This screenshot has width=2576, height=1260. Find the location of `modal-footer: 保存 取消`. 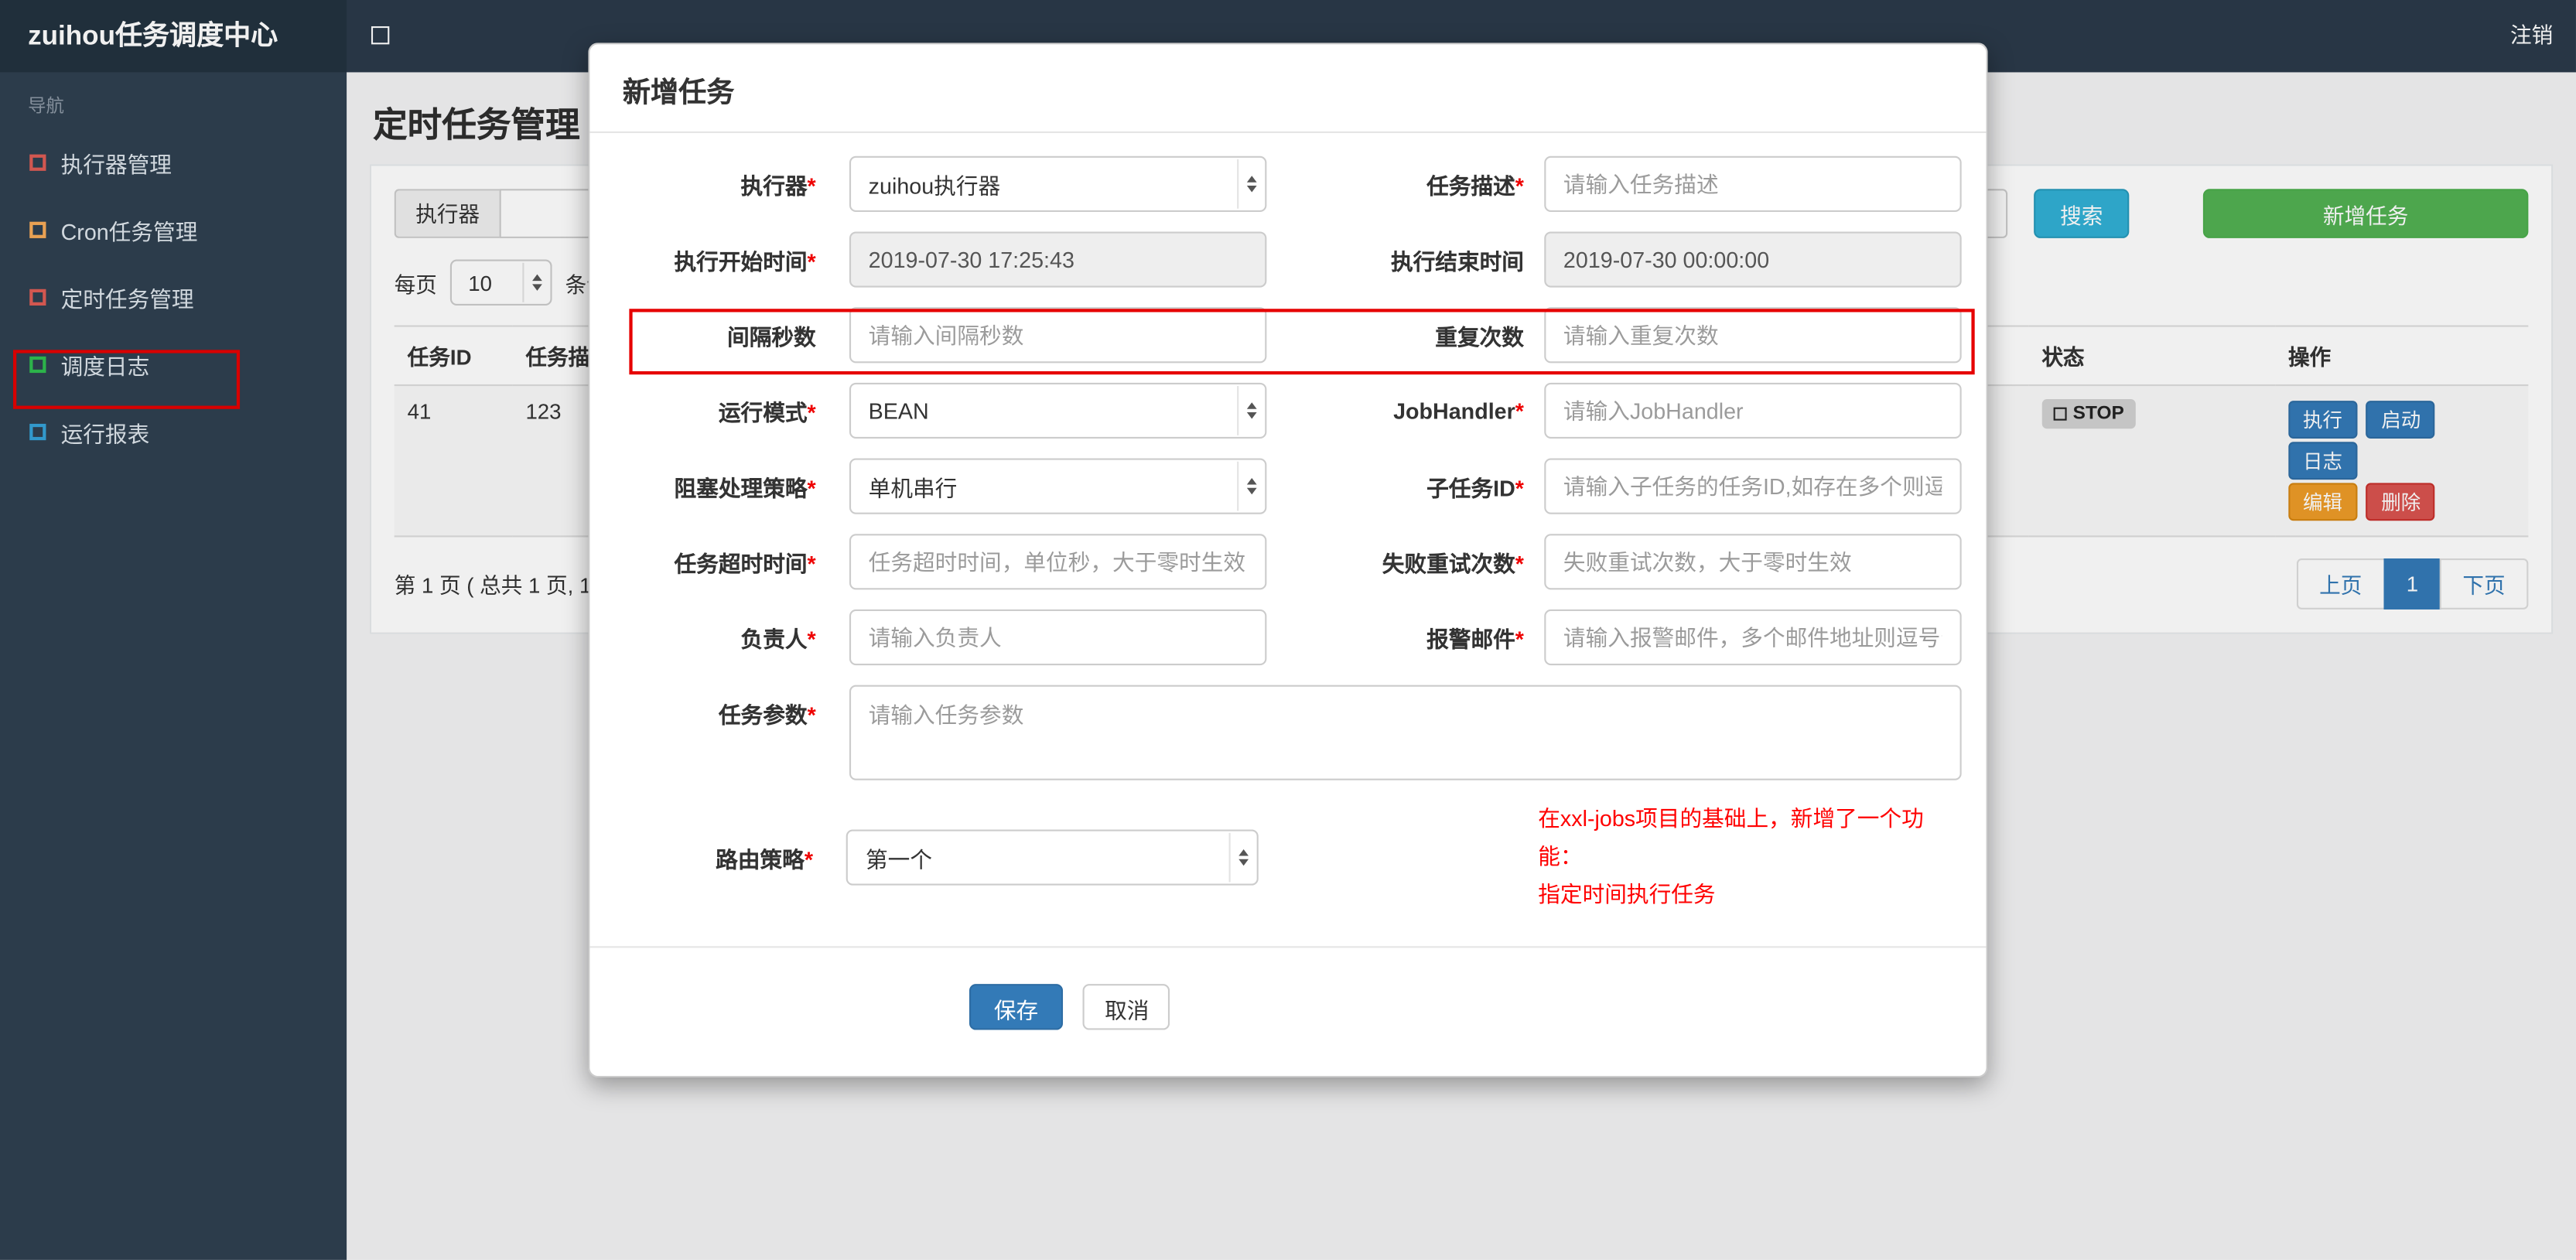

modal-footer: 保存 取消 is located at coordinates (1288, 1011).